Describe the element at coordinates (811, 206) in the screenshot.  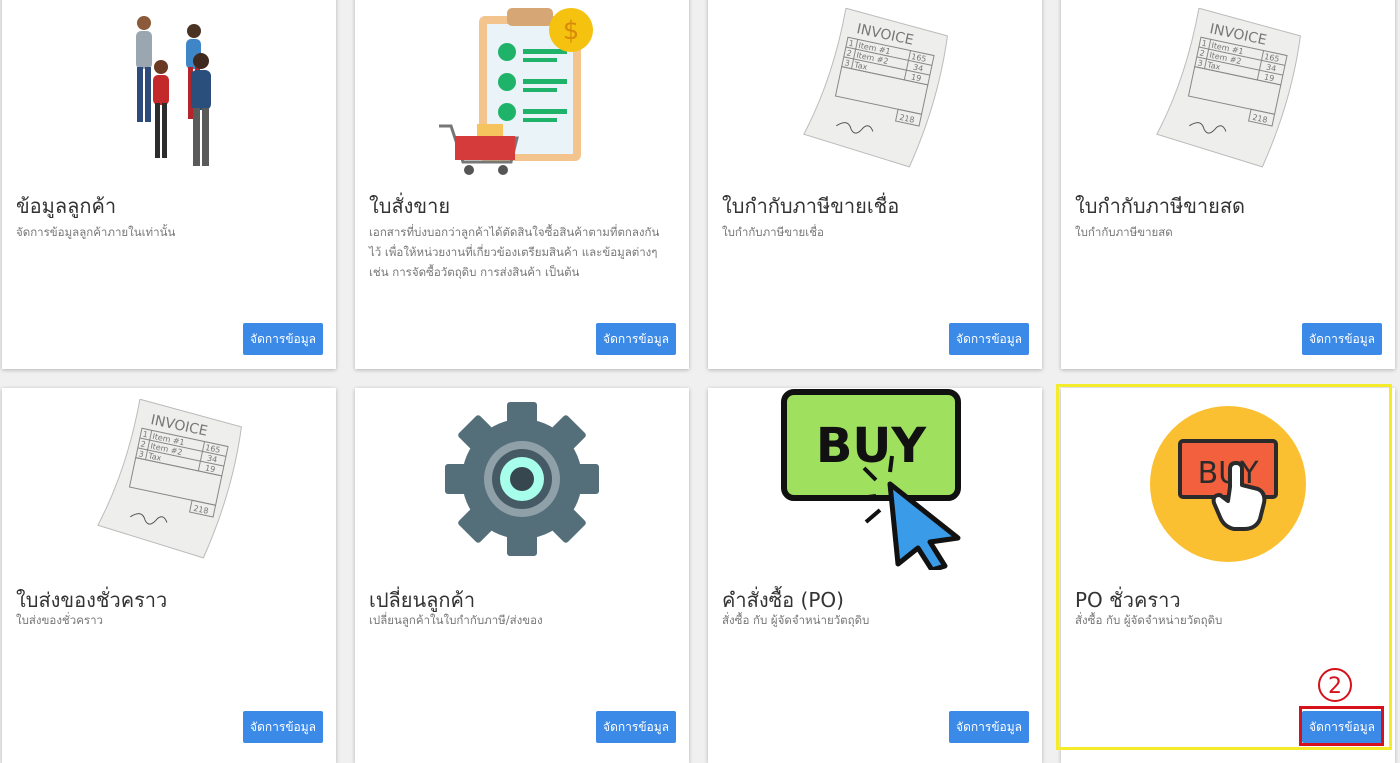
I see `card-title: ใบกำกับภาษีขายเชื่อ` at that location.